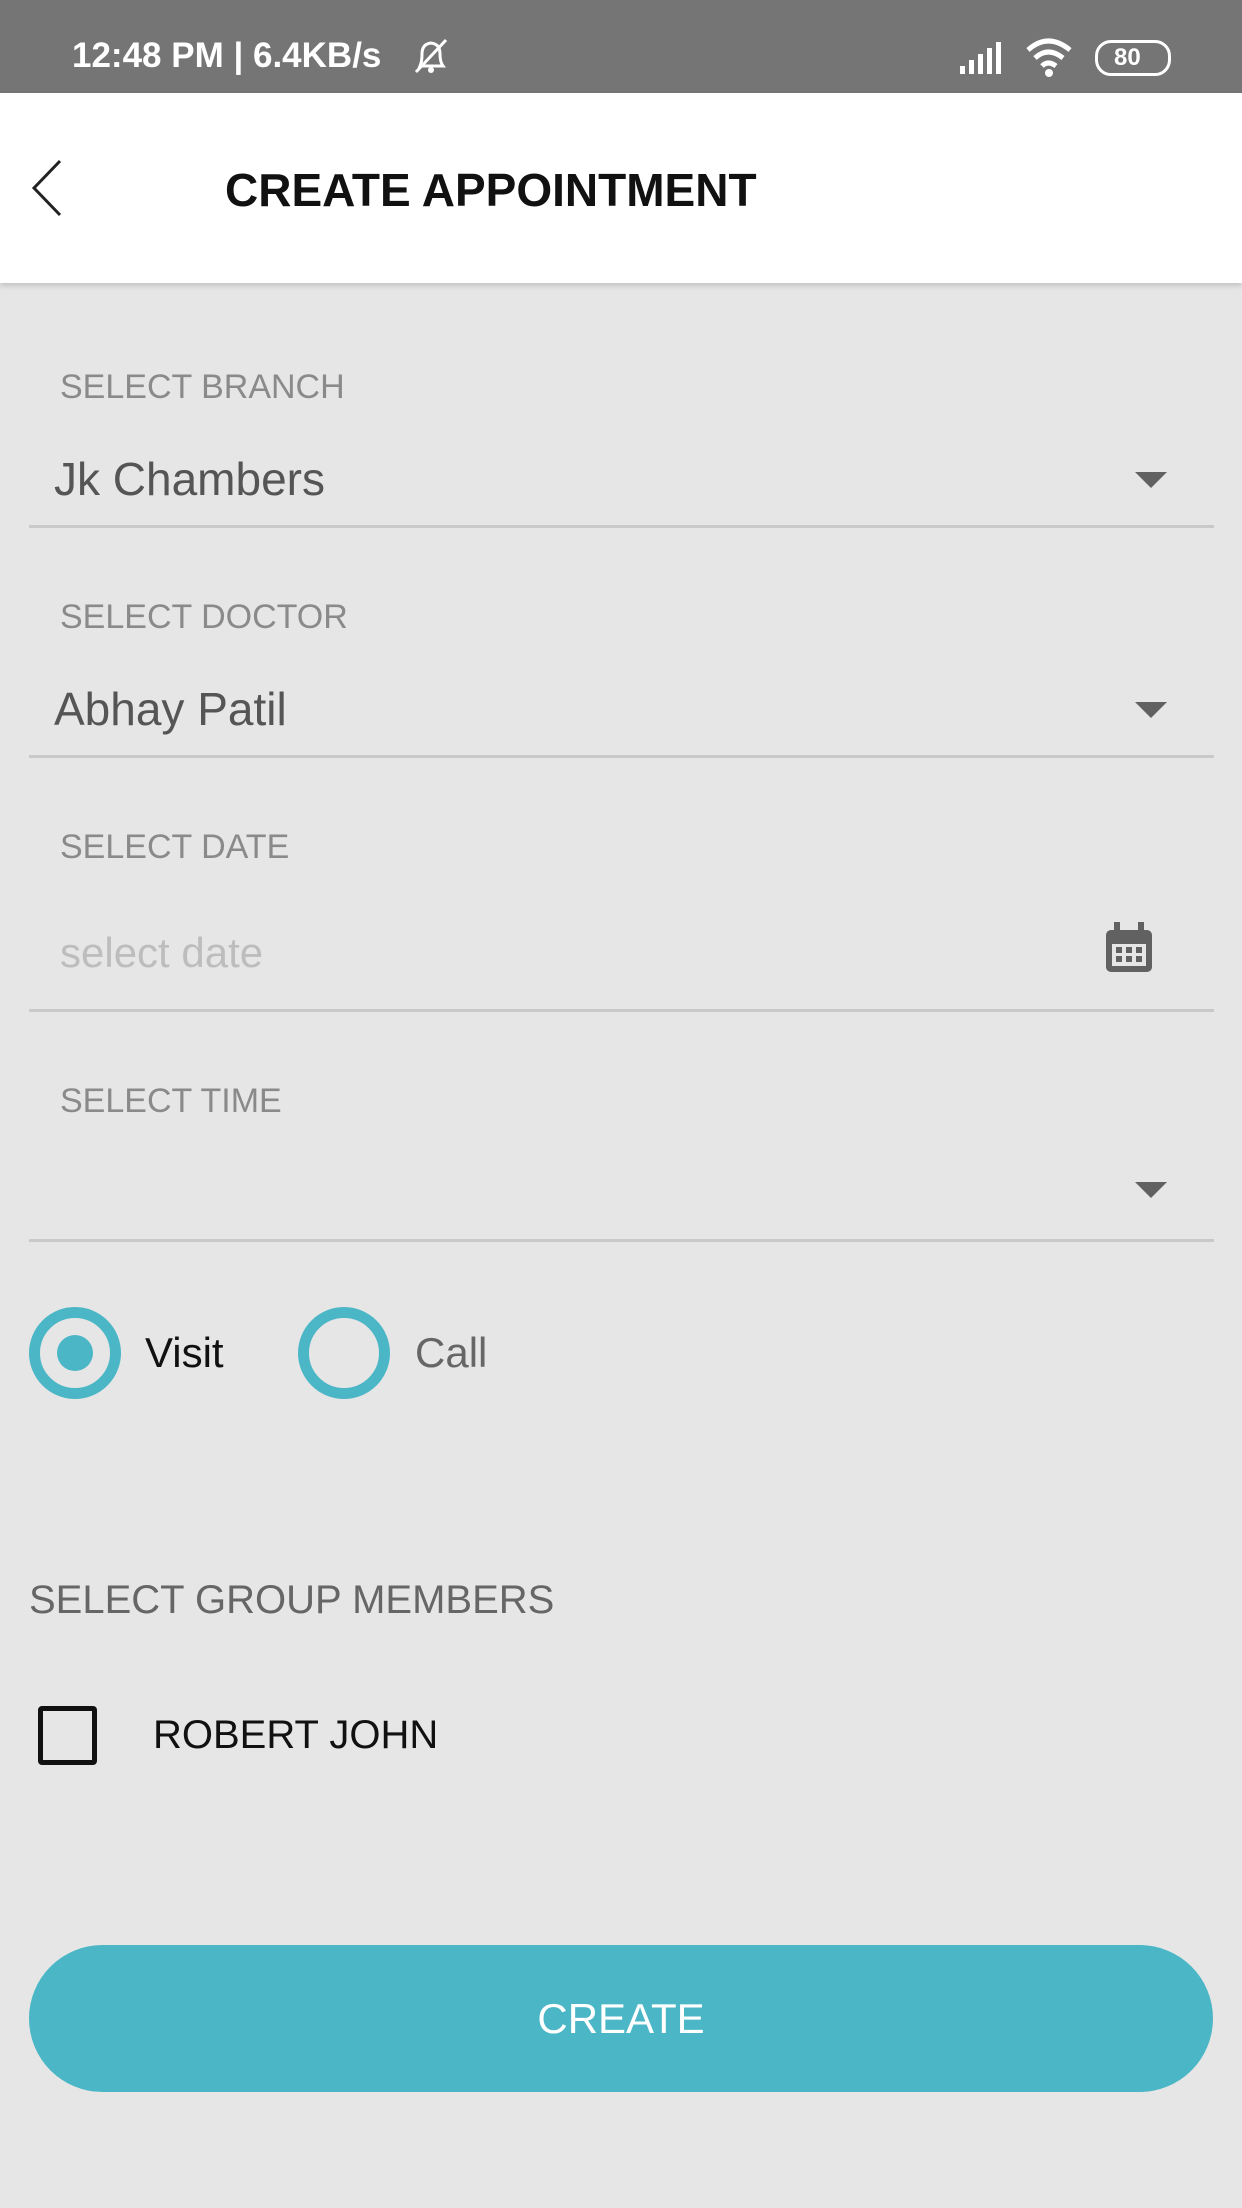  What do you see at coordinates (189, 479) in the screenshot?
I see `branch-value: Jk Chambers` at bounding box center [189, 479].